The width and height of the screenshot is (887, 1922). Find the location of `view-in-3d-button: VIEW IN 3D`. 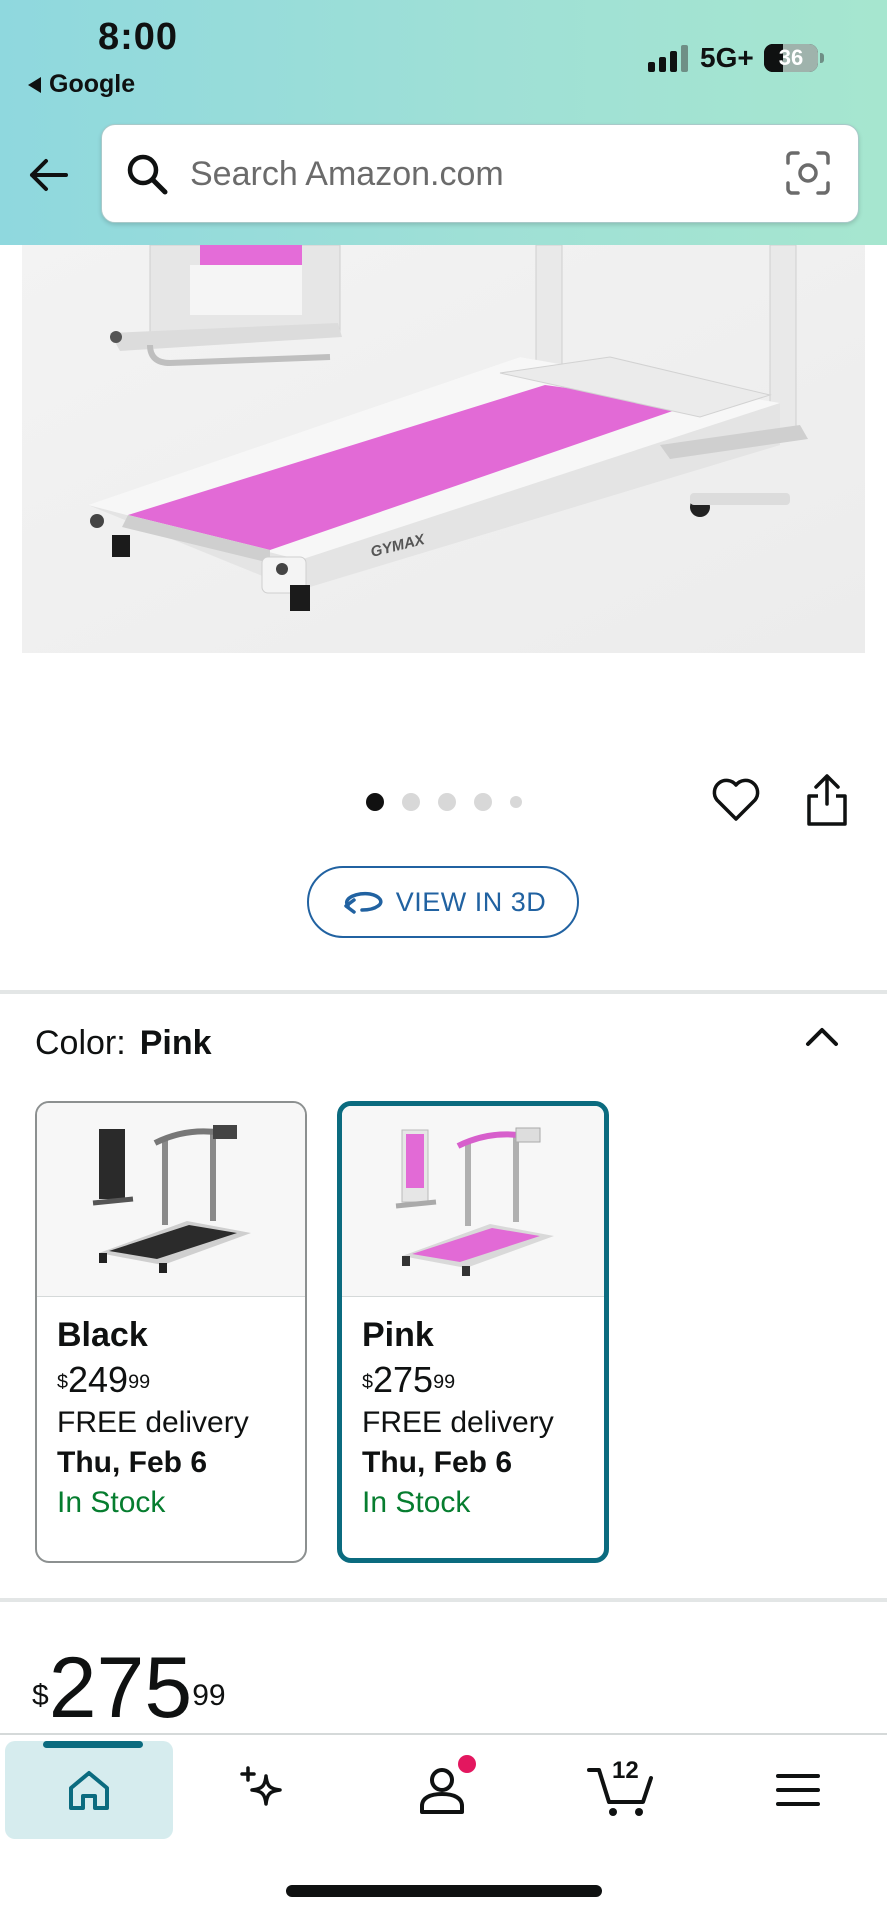

view-in-3d-button: VIEW IN 3D is located at coordinates (443, 902).